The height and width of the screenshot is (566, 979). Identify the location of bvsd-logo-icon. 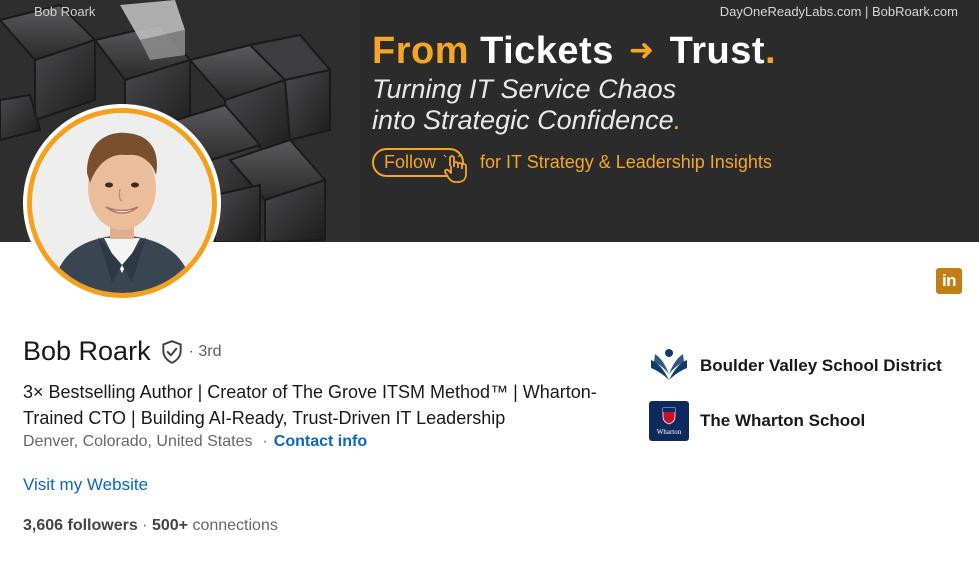
(669, 366).